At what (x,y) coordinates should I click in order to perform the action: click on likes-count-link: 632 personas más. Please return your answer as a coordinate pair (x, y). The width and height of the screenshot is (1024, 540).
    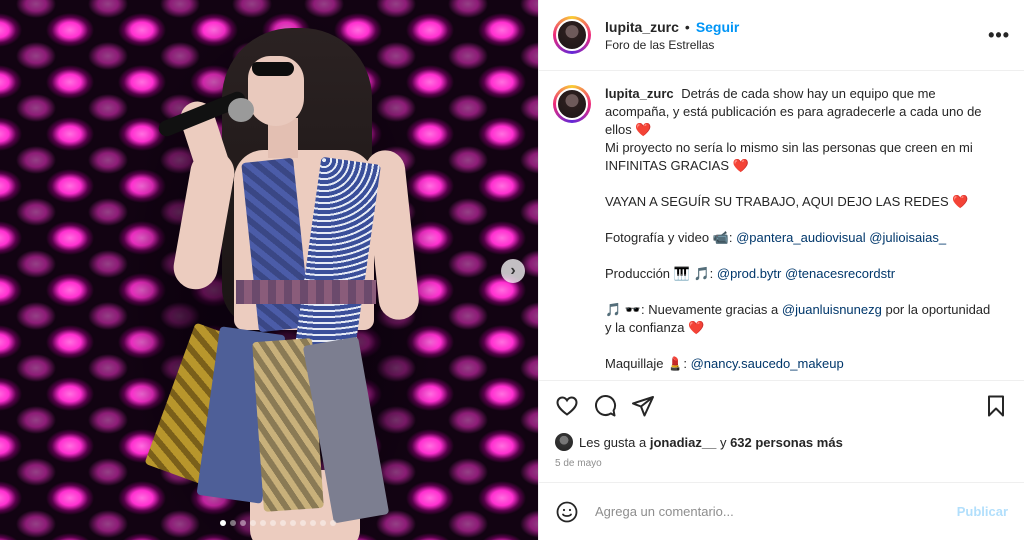
    Looking at the image, I should click on (786, 442).